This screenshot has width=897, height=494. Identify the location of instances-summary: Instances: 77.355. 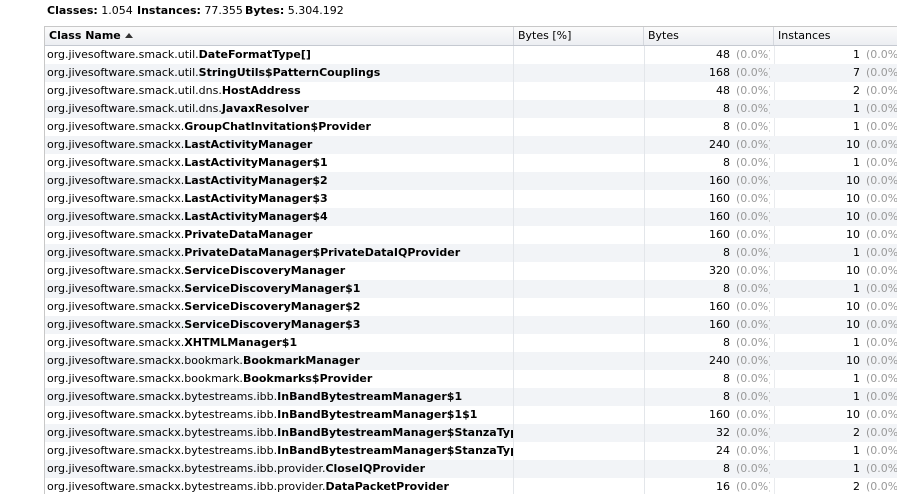
(190, 10).